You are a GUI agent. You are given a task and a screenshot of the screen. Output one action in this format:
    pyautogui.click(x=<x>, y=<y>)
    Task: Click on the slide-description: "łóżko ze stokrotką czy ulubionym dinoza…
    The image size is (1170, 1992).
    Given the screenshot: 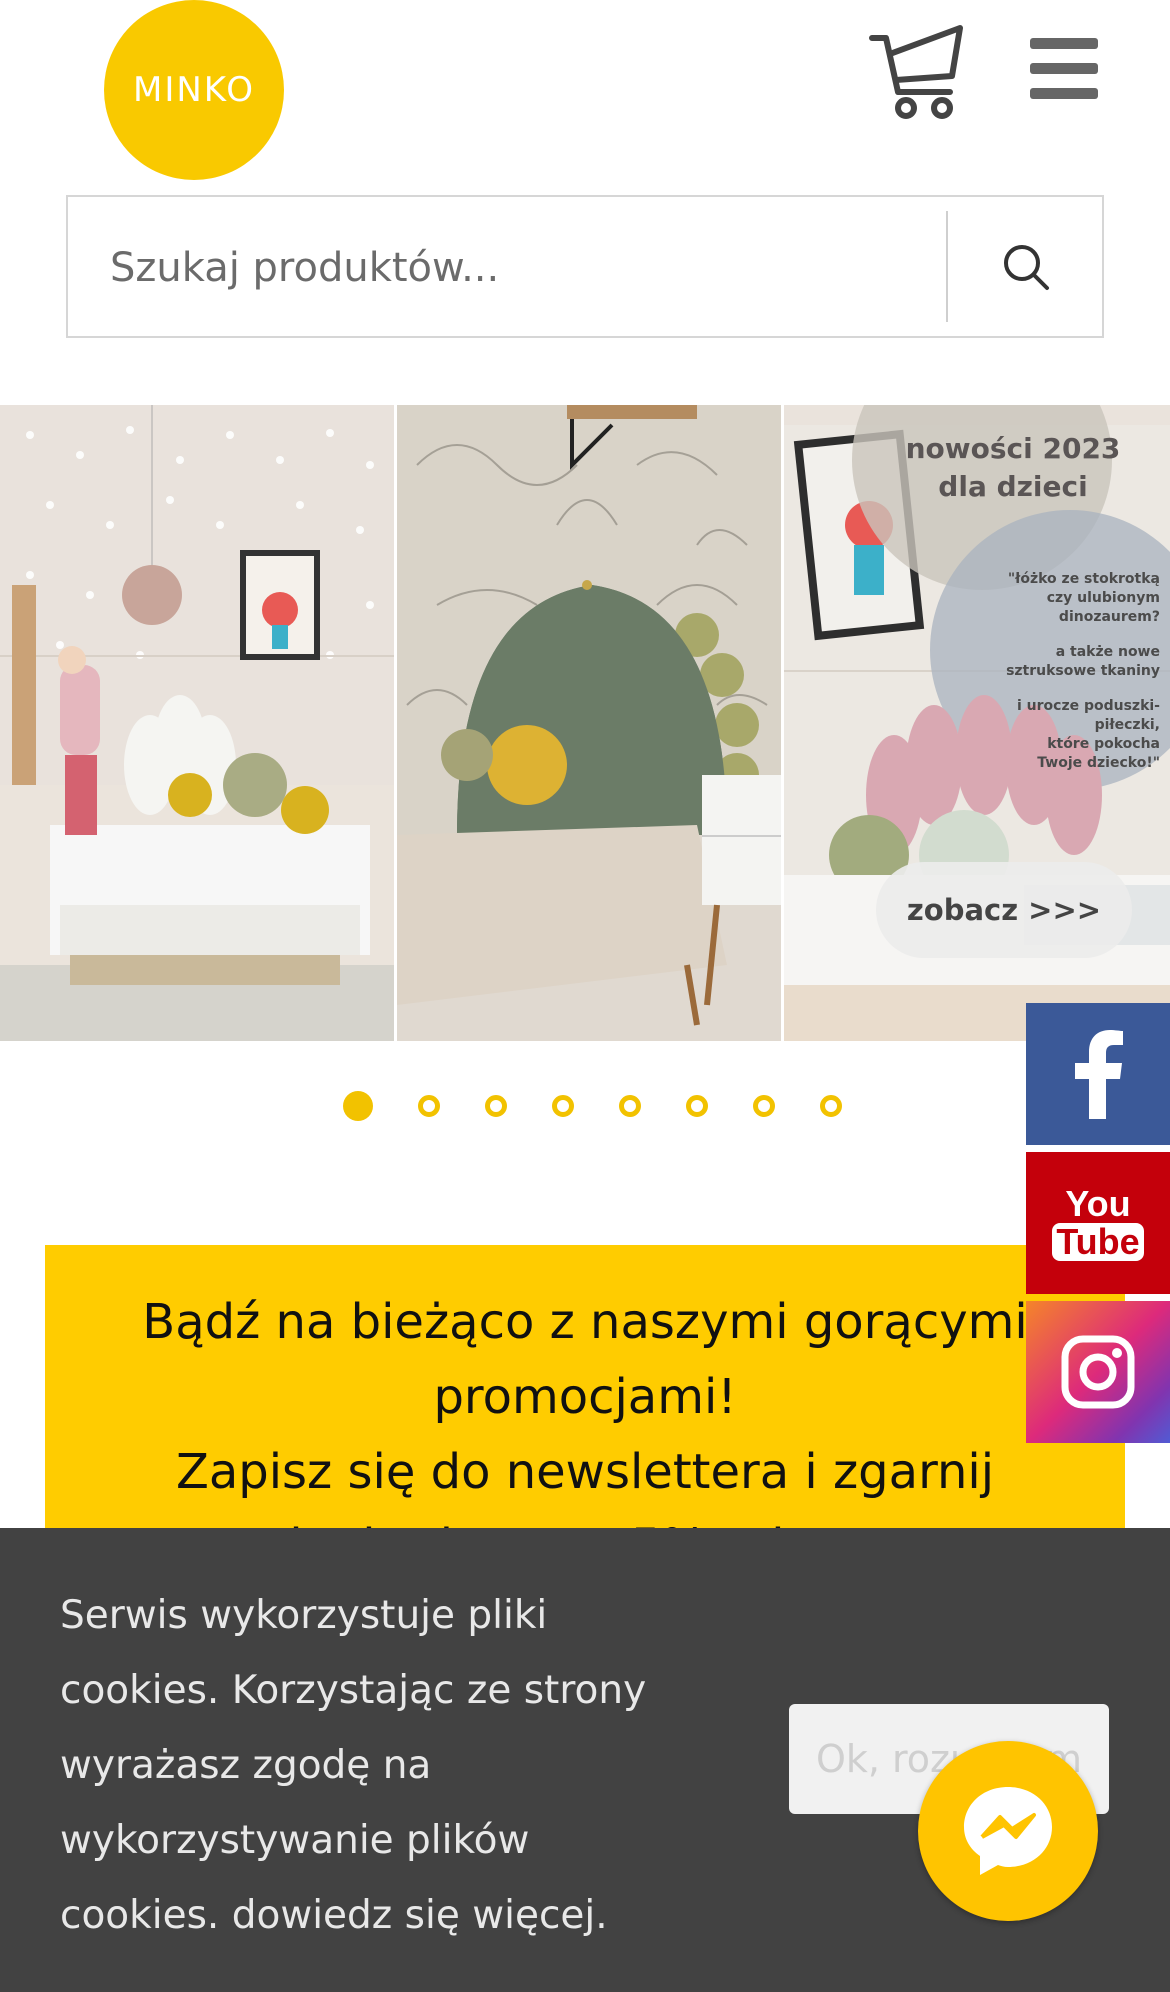 What is the action you would take?
    pyautogui.click(x=1060, y=671)
    